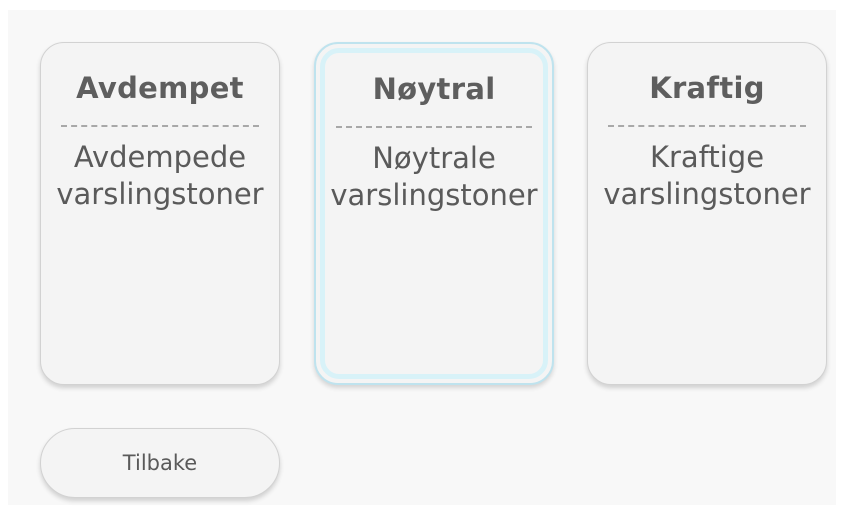 The height and width of the screenshot is (511, 846). Describe the element at coordinates (160, 88) in the screenshot. I see `option-title: Avdempet` at that location.